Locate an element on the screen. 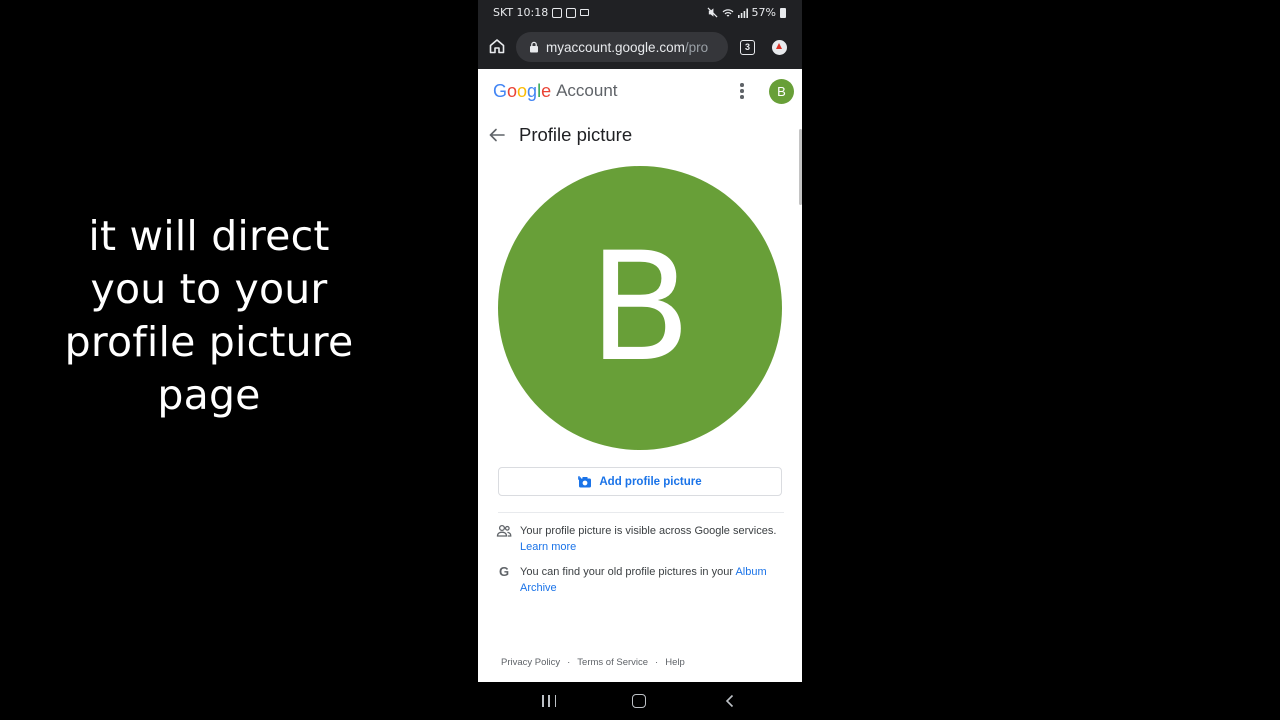 The image size is (1280, 720). battery-level: 57% is located at coordinates (763, 12).